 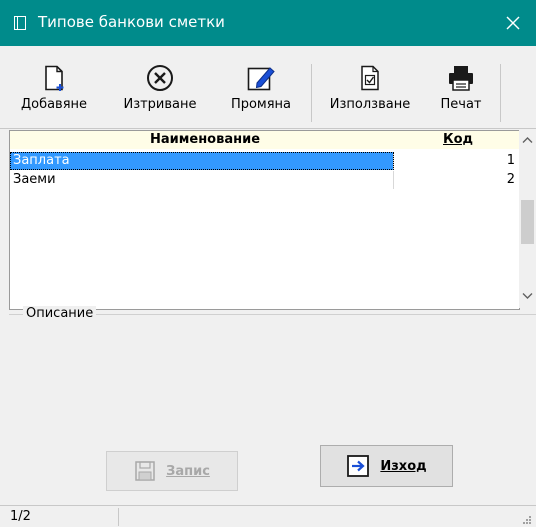 I want to click on save-label: Запис, so click(x=188, y=471).